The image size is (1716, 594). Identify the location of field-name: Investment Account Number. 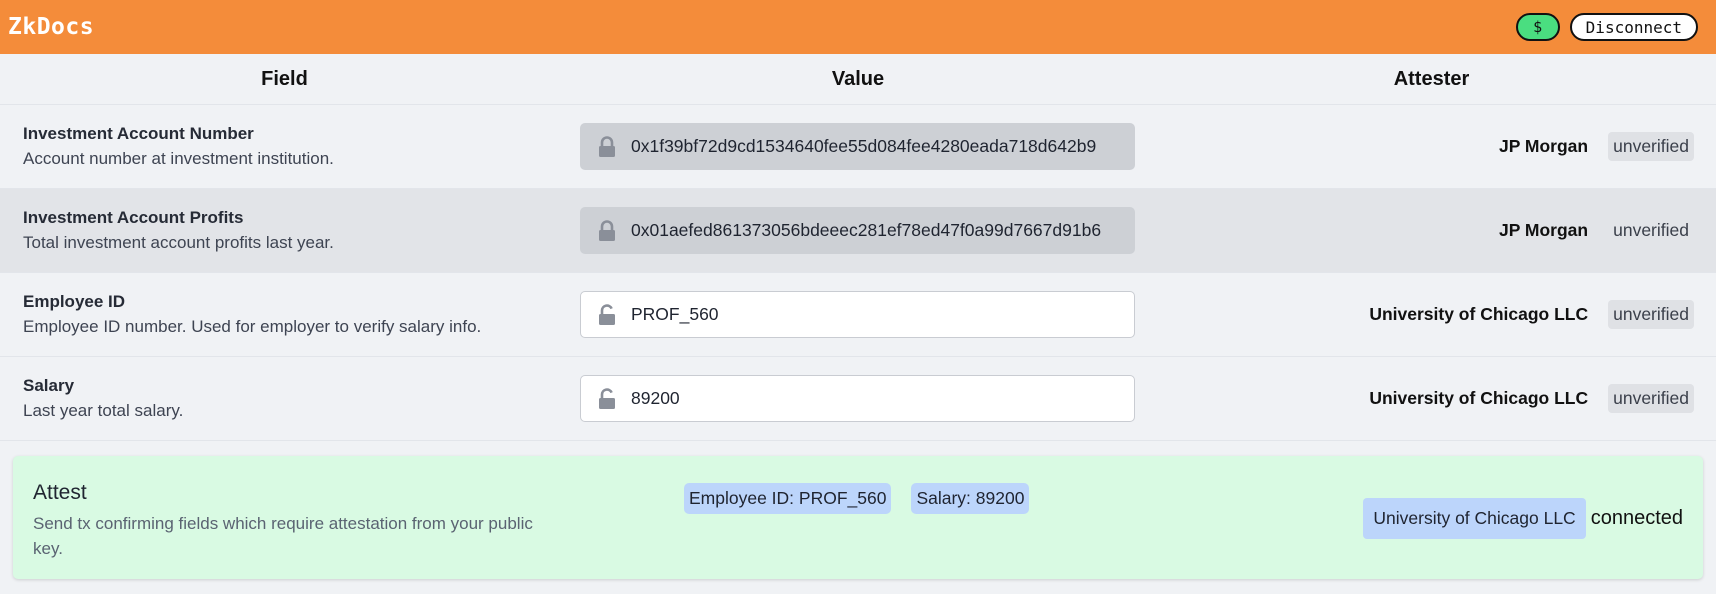
(138, 133).